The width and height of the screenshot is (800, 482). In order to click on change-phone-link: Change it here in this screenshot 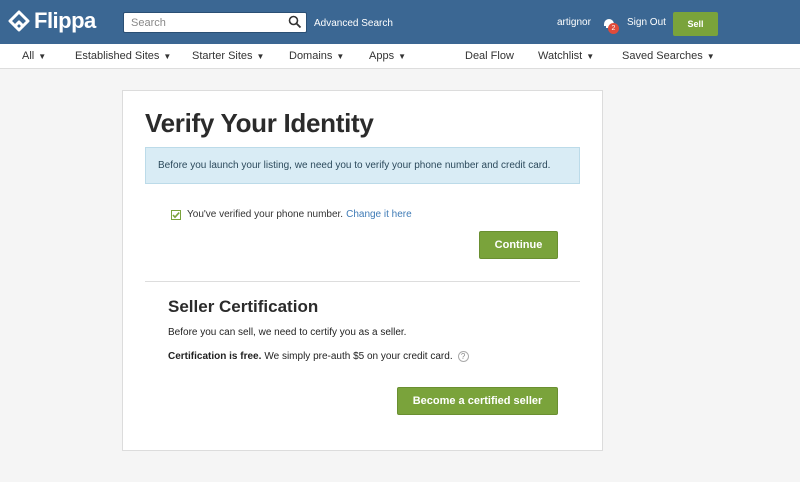, I will do `click(379, 214)`.